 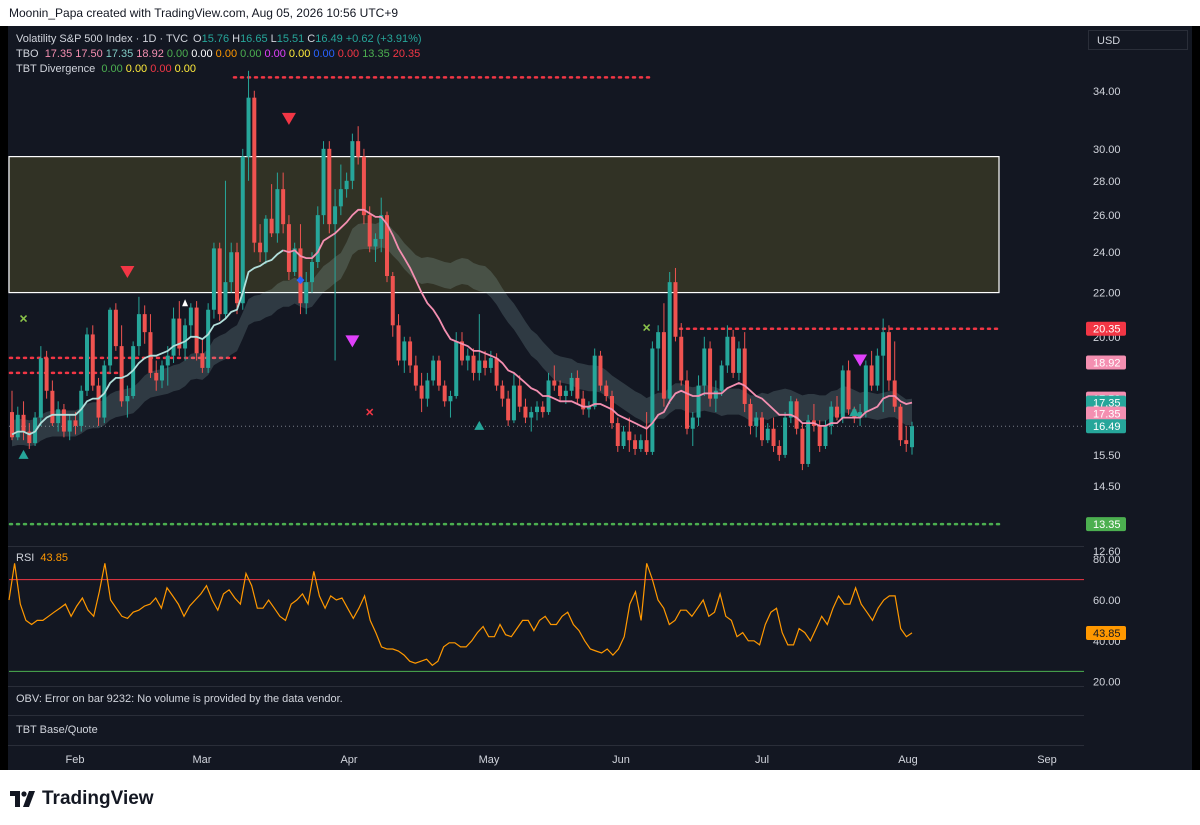 What do you see at coordinates (1107, 601) in the screenshot?
I see `rsi-axis-tick: 60.00` at bounding box center [1107, 601].